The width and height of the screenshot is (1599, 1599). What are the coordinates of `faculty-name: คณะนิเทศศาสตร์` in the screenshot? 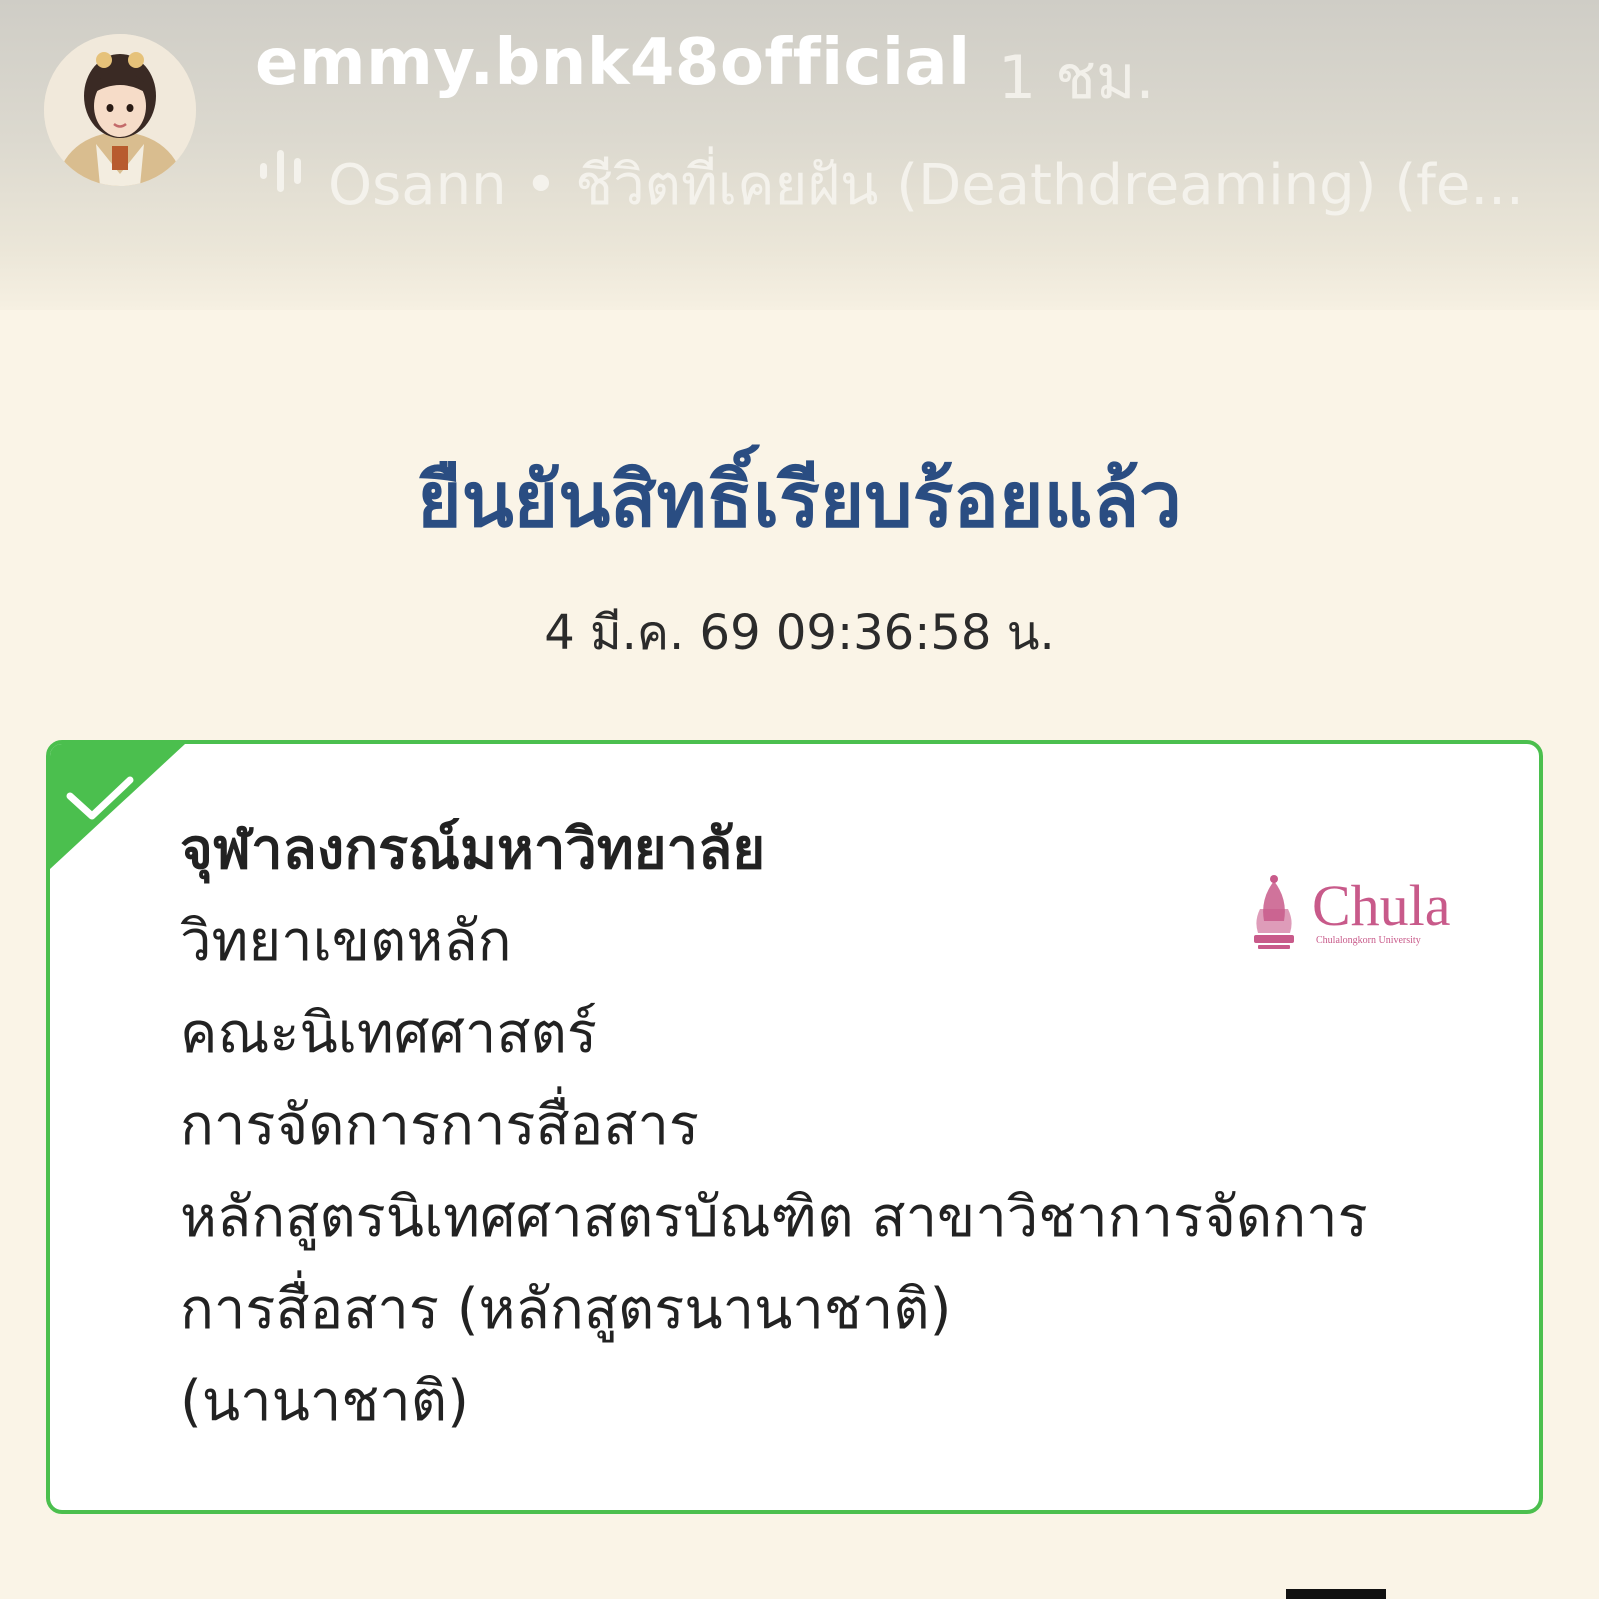 It's located at (388, 1033).